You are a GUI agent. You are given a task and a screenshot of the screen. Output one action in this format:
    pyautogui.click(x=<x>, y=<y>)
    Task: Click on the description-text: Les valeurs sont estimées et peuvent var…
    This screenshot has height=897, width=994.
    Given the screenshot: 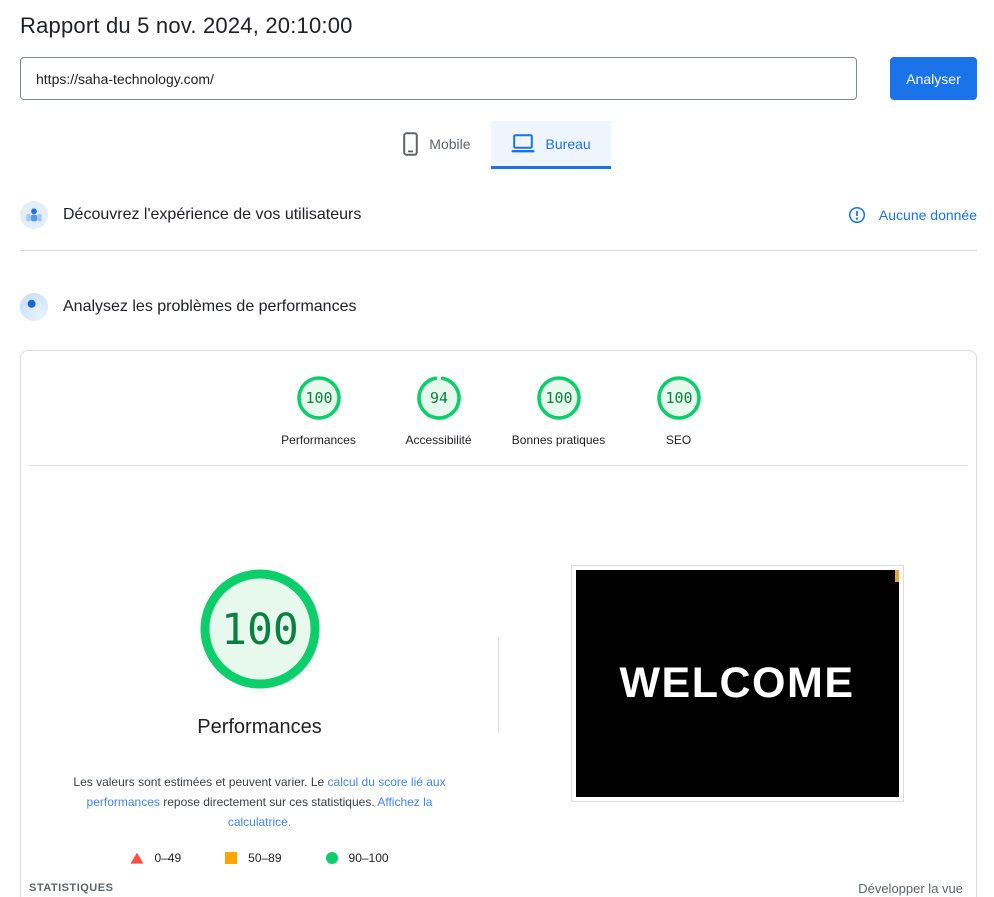 What is the action you would take?
    pyautogui.click(x=200, y=782)
    